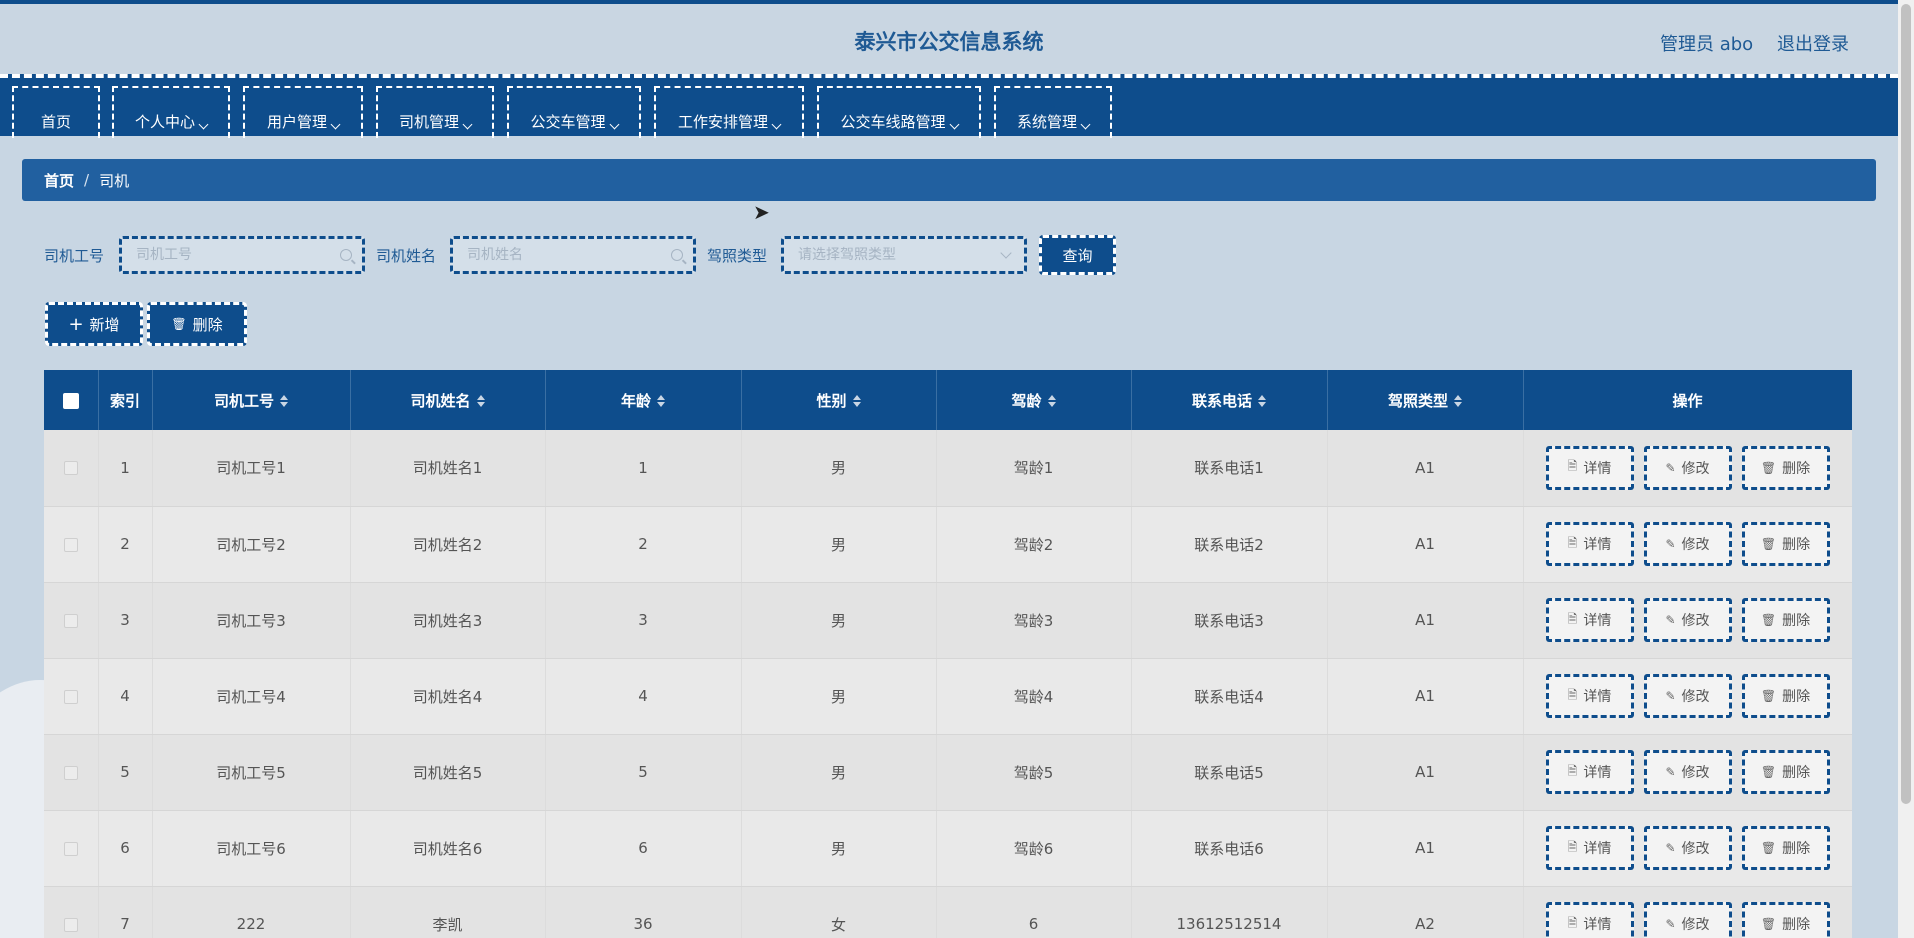 The height and width of the screenshot is (938, 1914). What do you see at coordinates (251, 400) in the screenshot?
I see `column-header-driver-id: 司机工号` at bounding box center [251, 400].